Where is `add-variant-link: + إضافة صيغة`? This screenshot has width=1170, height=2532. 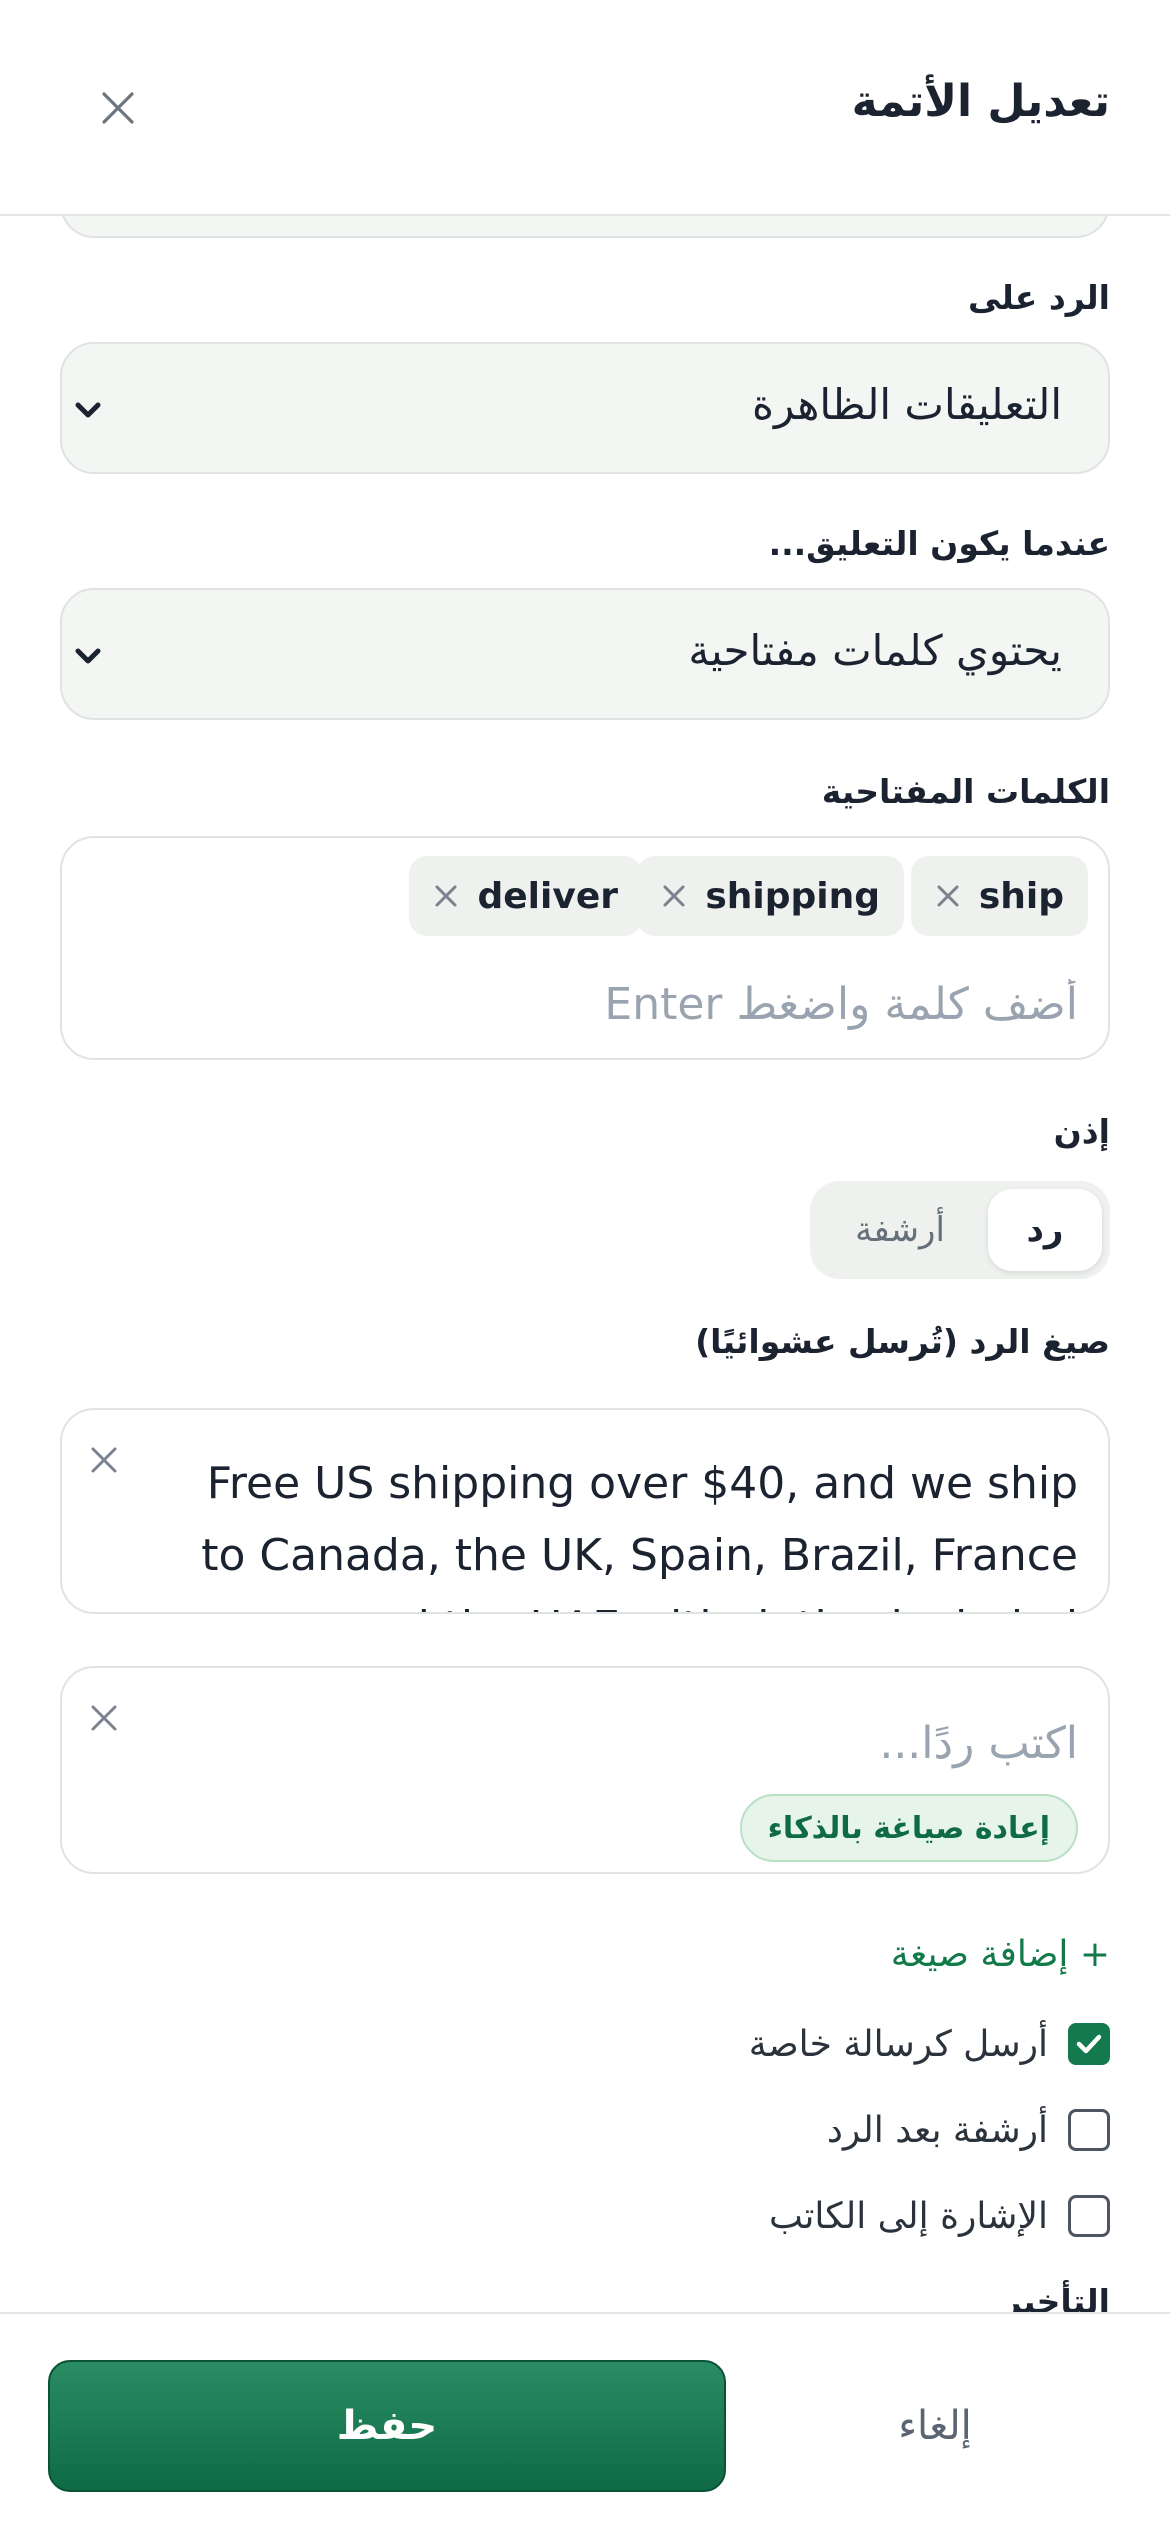
add-variant-link: + إضافة صيغة is located at coordinates (1000, 1954).